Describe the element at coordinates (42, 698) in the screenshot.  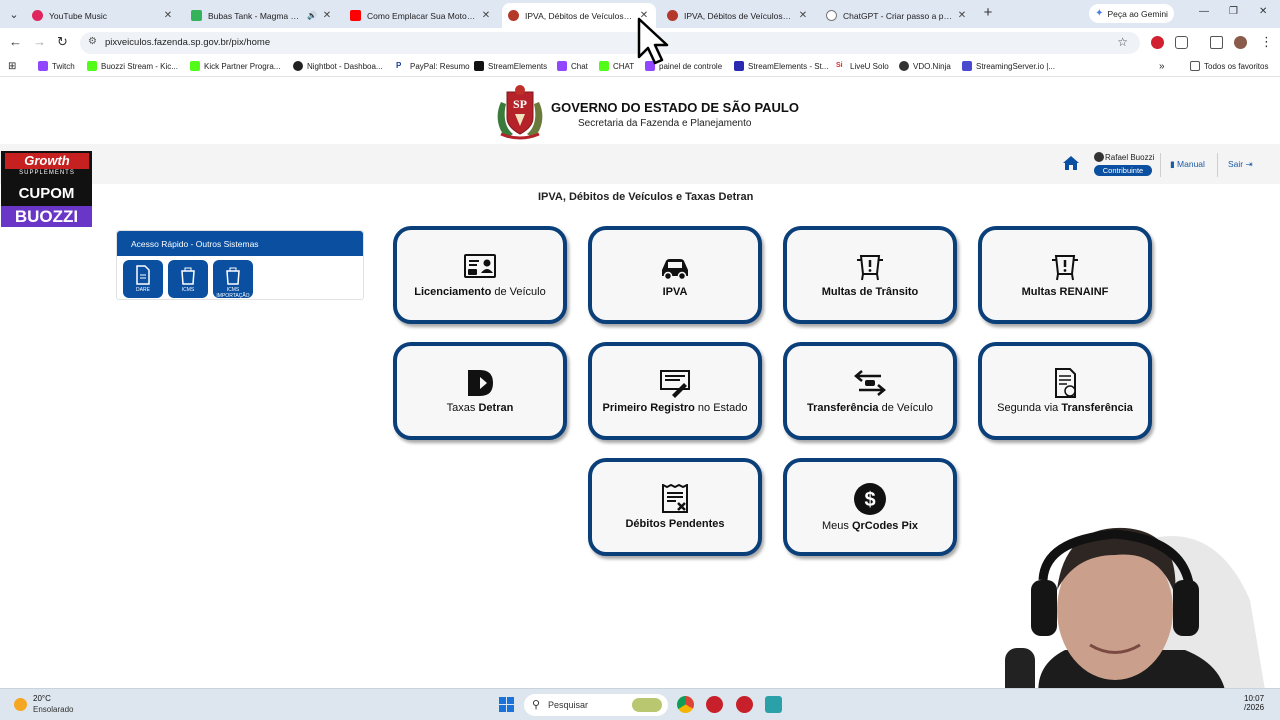
I see `temperature: 20°C` at that location.